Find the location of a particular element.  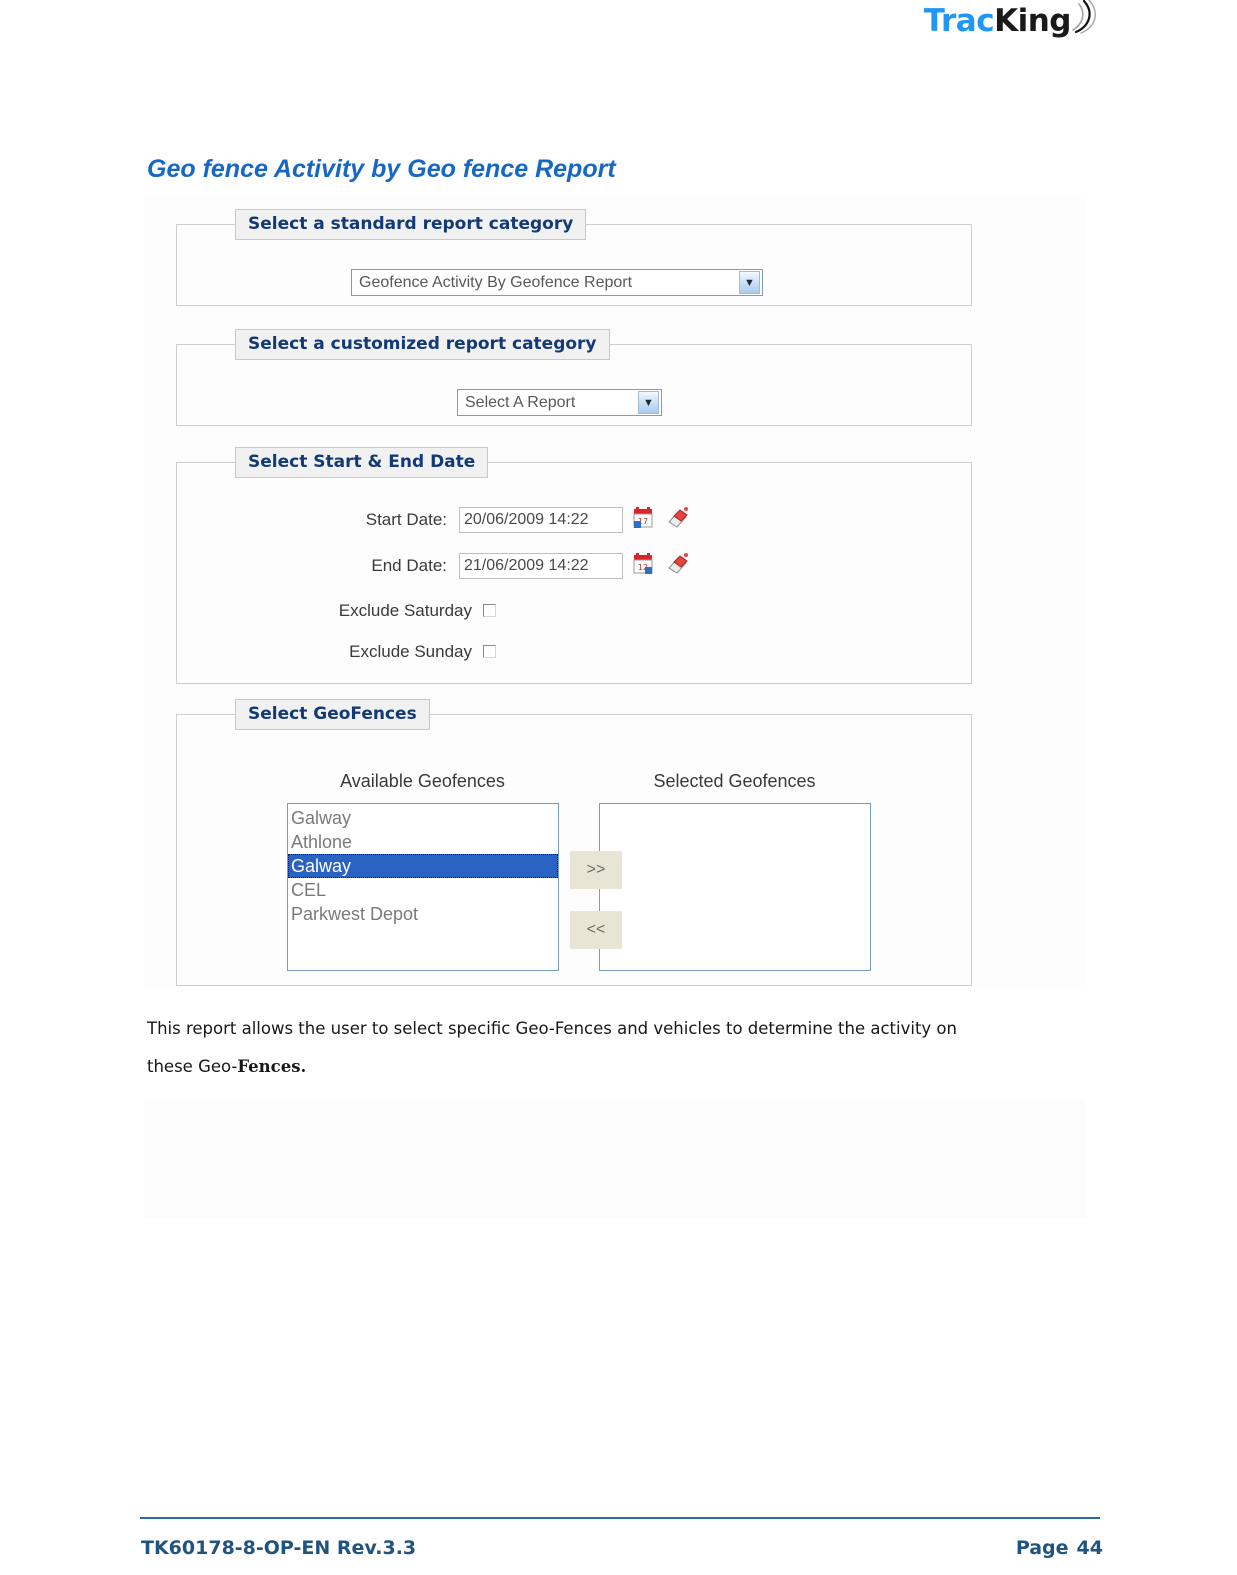

page-header: TracKing is located at coordinates (618, 30).